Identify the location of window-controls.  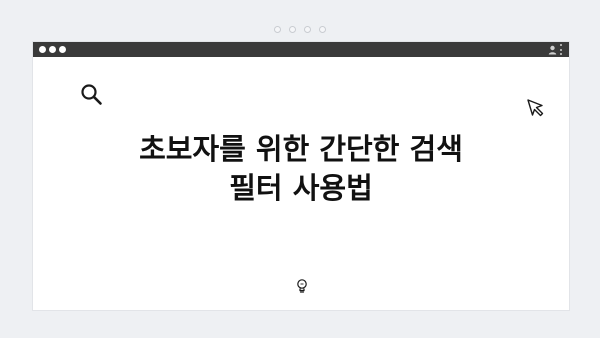
(52, 49).